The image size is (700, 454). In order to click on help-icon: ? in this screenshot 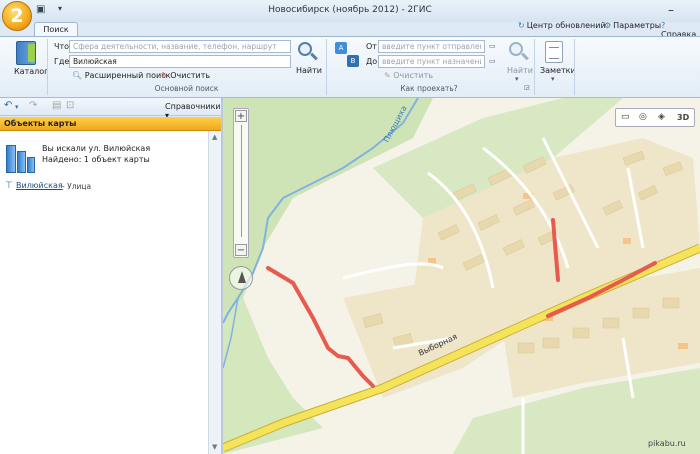, I will do `click(663, 25)`.